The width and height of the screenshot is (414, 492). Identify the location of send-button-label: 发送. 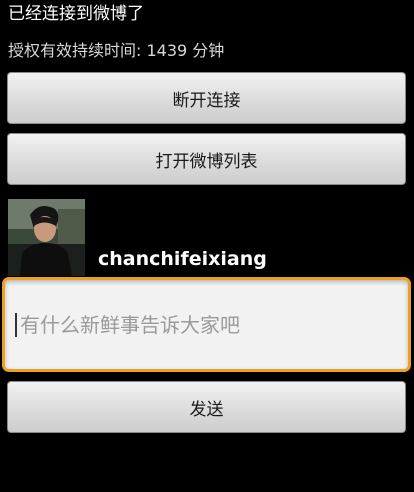
(206, 409).